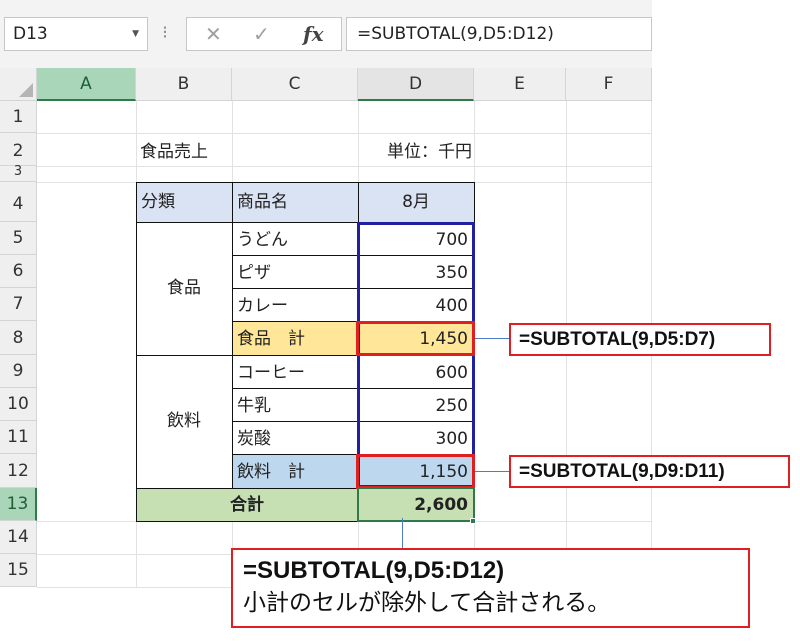  I want to click on row-header-12: 12, so click(18, 471).